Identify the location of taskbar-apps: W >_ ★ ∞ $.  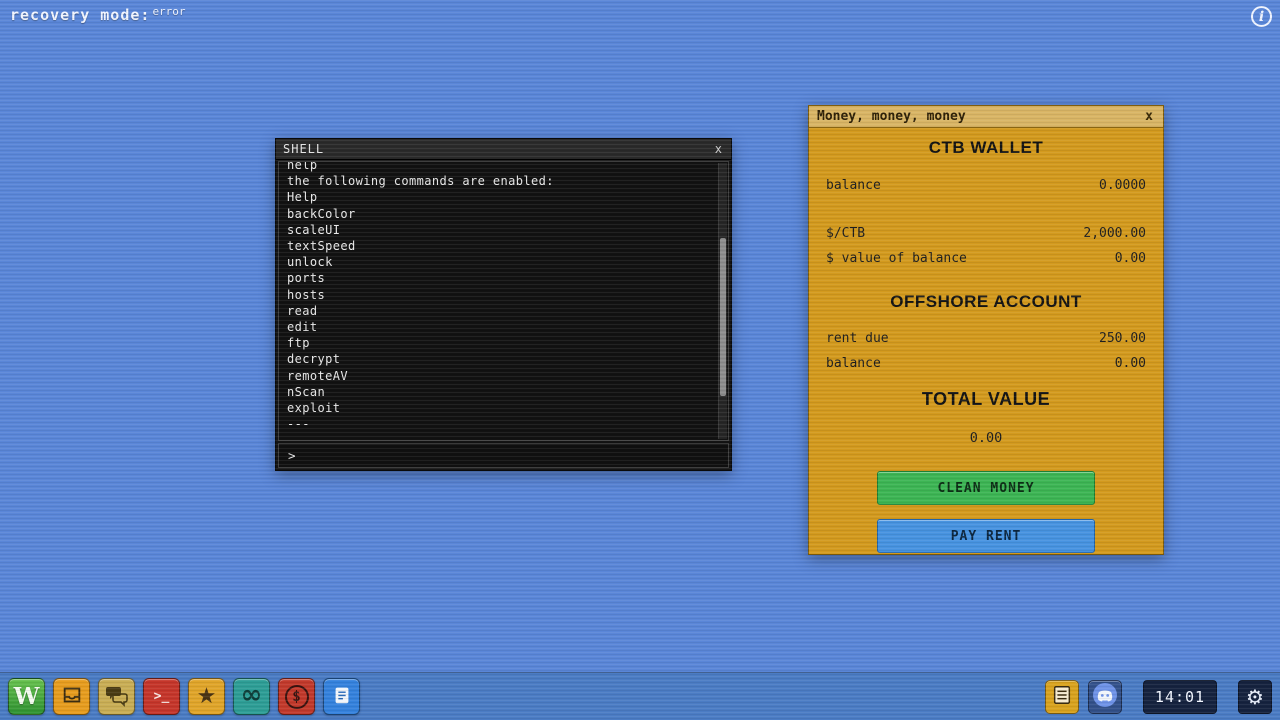
(184, 696).